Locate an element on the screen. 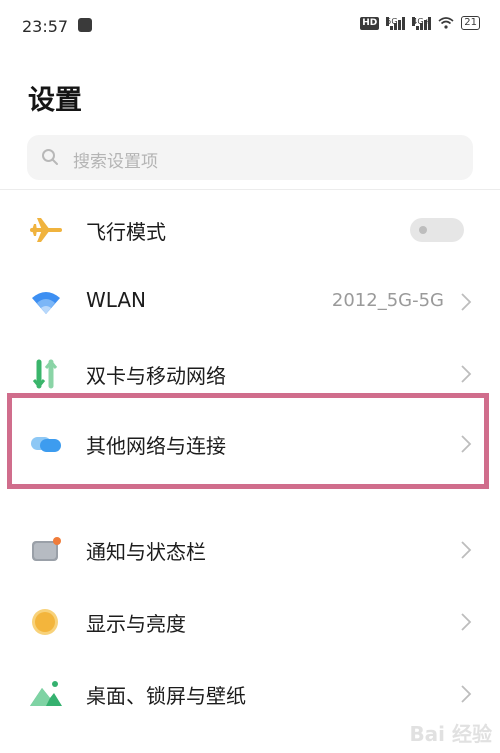  status-time: 23:57 is located at coordinates (45, 26).